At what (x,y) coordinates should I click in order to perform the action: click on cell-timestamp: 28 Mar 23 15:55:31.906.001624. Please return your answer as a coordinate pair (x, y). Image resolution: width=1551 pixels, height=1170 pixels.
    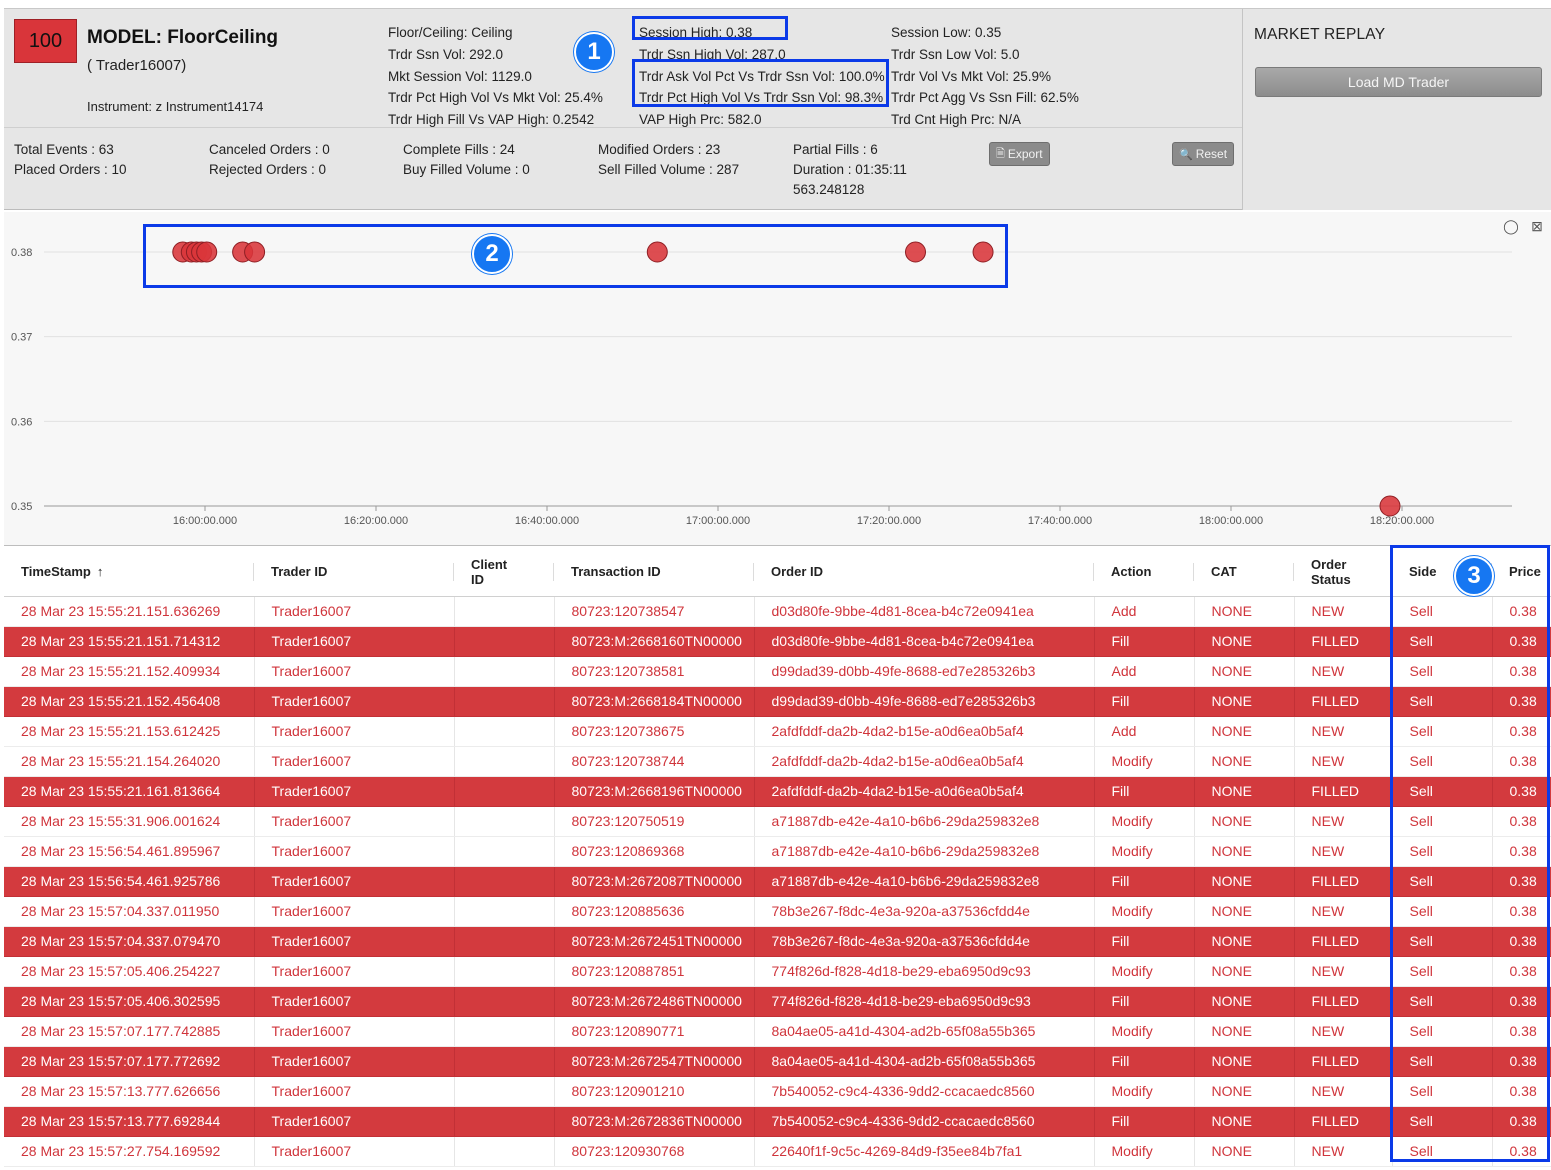
    Looking at the image, I should click on (129, 821).